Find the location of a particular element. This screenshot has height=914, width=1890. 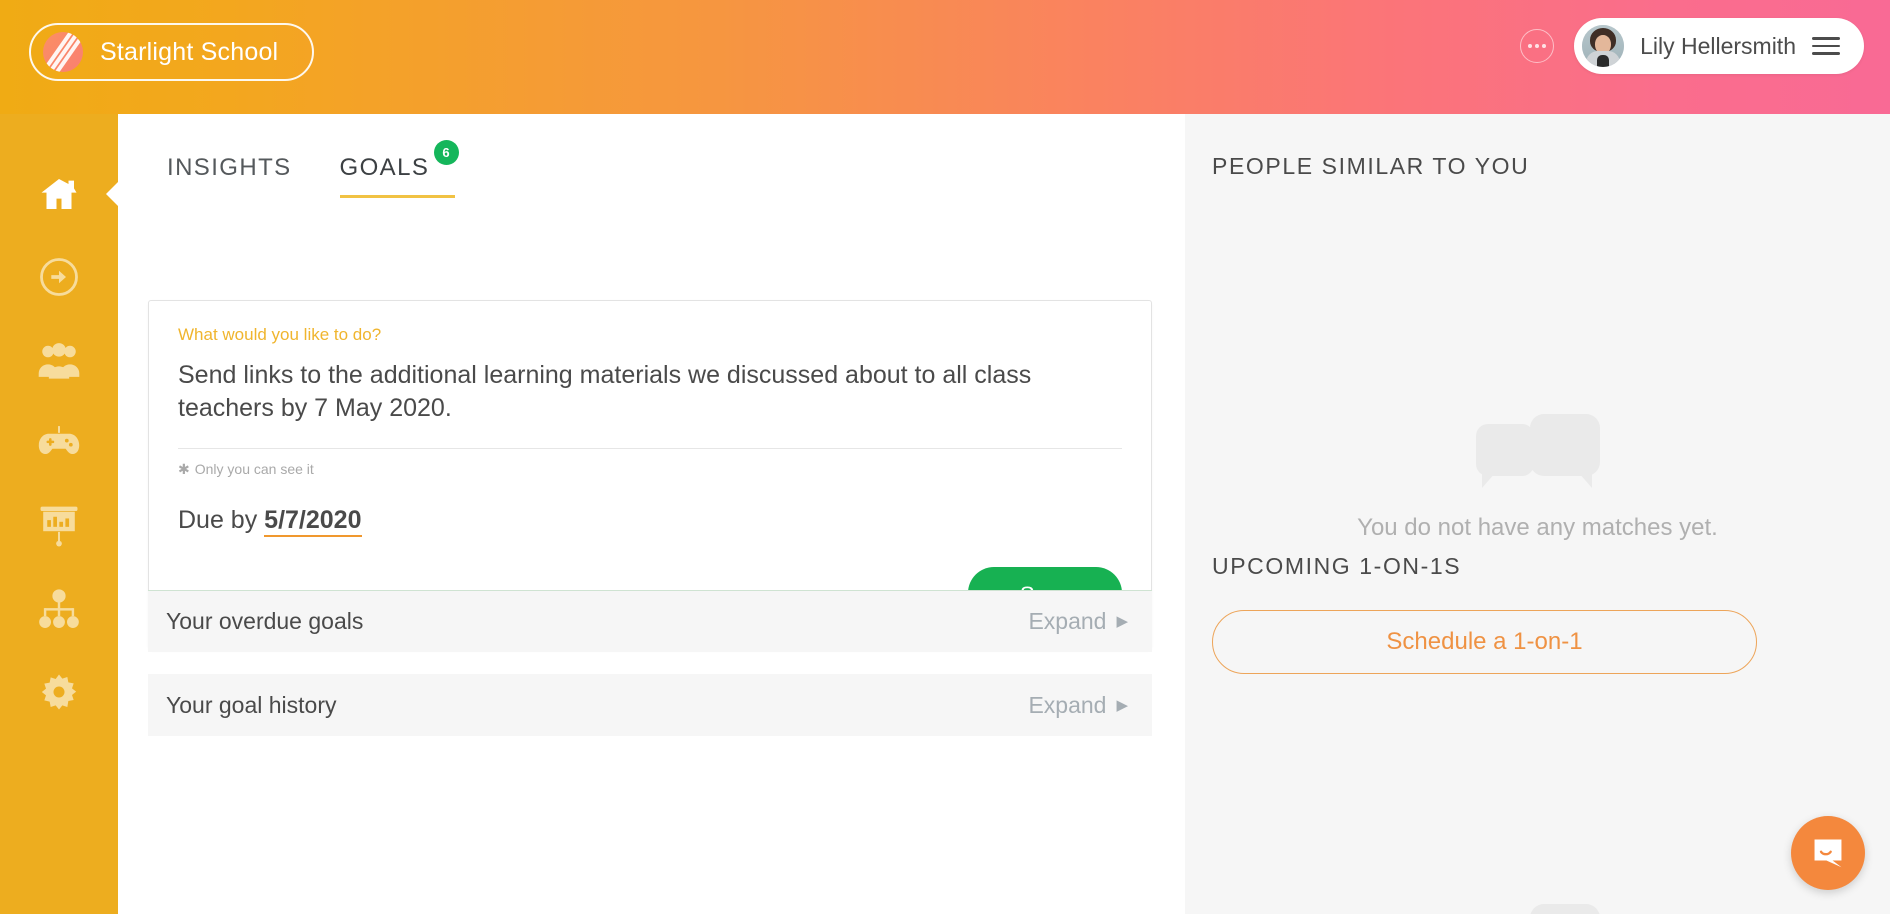

speech-bubbles-icon-bottom is located at coordinates (1537, 909).